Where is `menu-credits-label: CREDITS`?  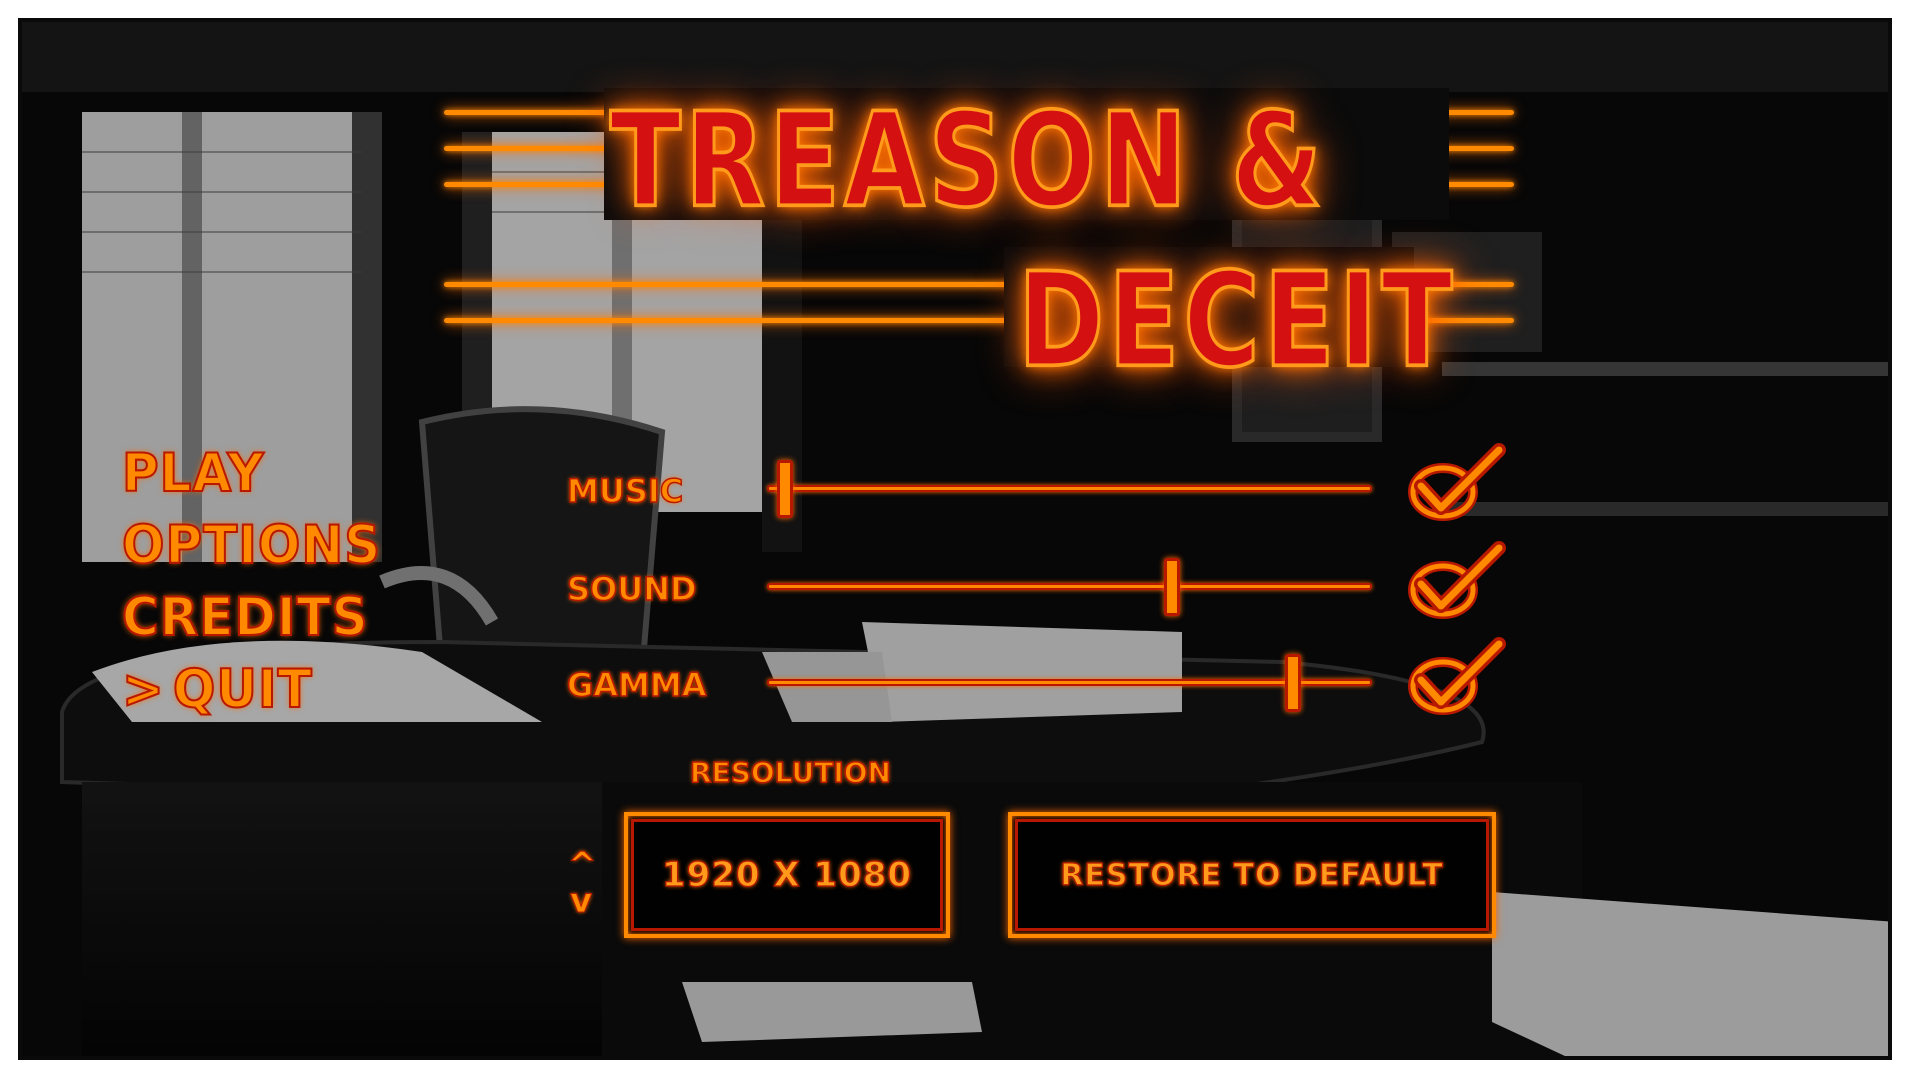
menu-credits-label: CREDITS is located at coordinates (245, 616).